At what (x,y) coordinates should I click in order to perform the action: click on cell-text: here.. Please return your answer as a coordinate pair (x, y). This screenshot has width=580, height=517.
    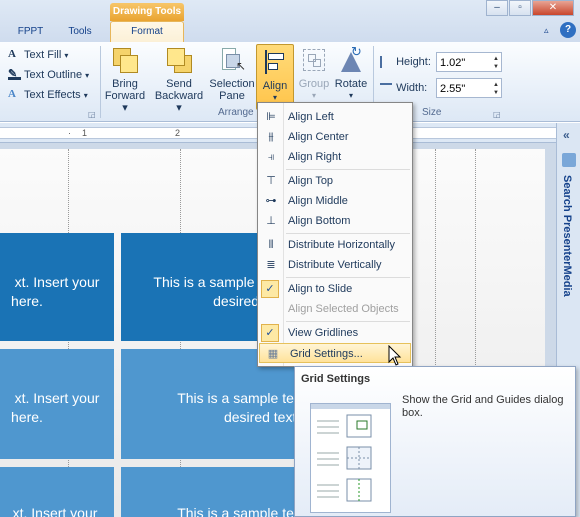
    Looking at the image, I should click on (27, 417).